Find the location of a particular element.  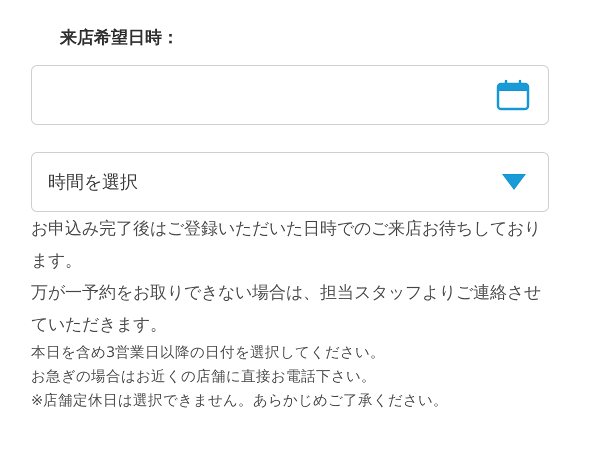

notice-text: お急ぎの場合はお近くの店舗に直接お電話下さい。 is located at coordinates (204, 377).